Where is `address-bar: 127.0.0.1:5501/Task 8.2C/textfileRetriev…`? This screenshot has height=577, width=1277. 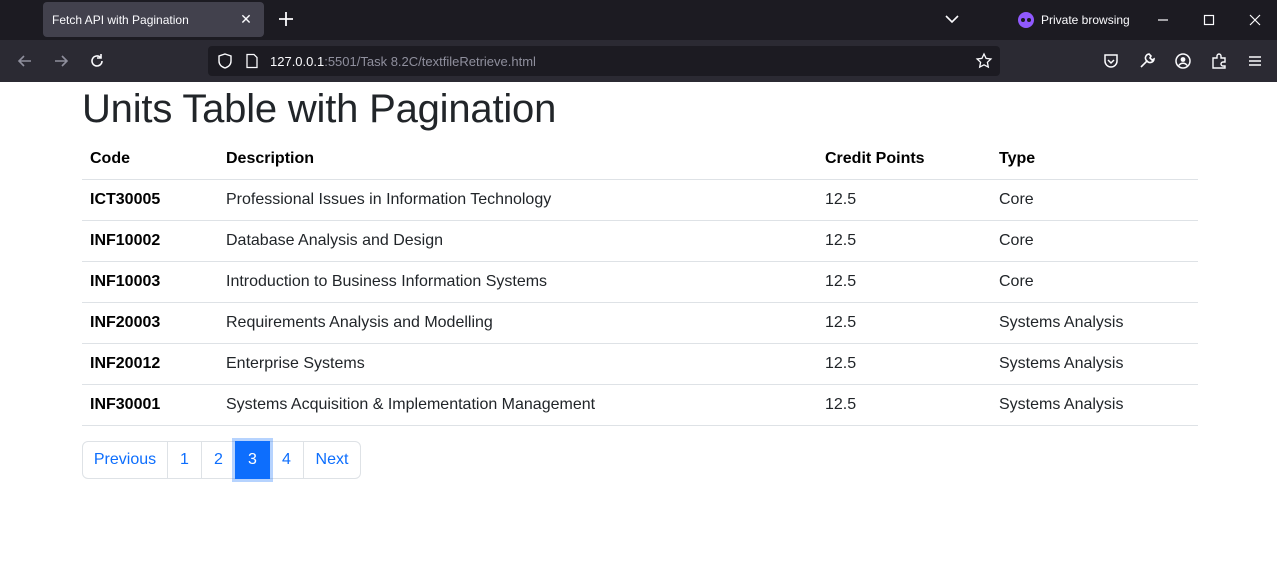
address-bar: 127.0.0.1:5501/Task 8.2C/textfileRetriev… is located at coordinates (604, 61).